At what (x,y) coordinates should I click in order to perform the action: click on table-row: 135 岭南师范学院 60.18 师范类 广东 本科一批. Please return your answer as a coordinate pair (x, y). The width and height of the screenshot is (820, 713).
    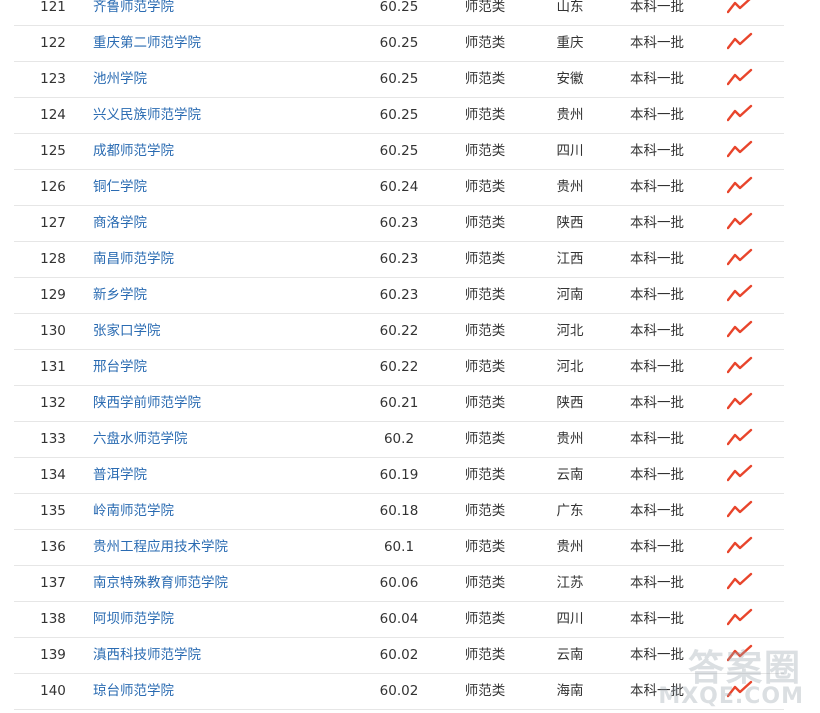
    Looking at the image, I should click on (399, 512).